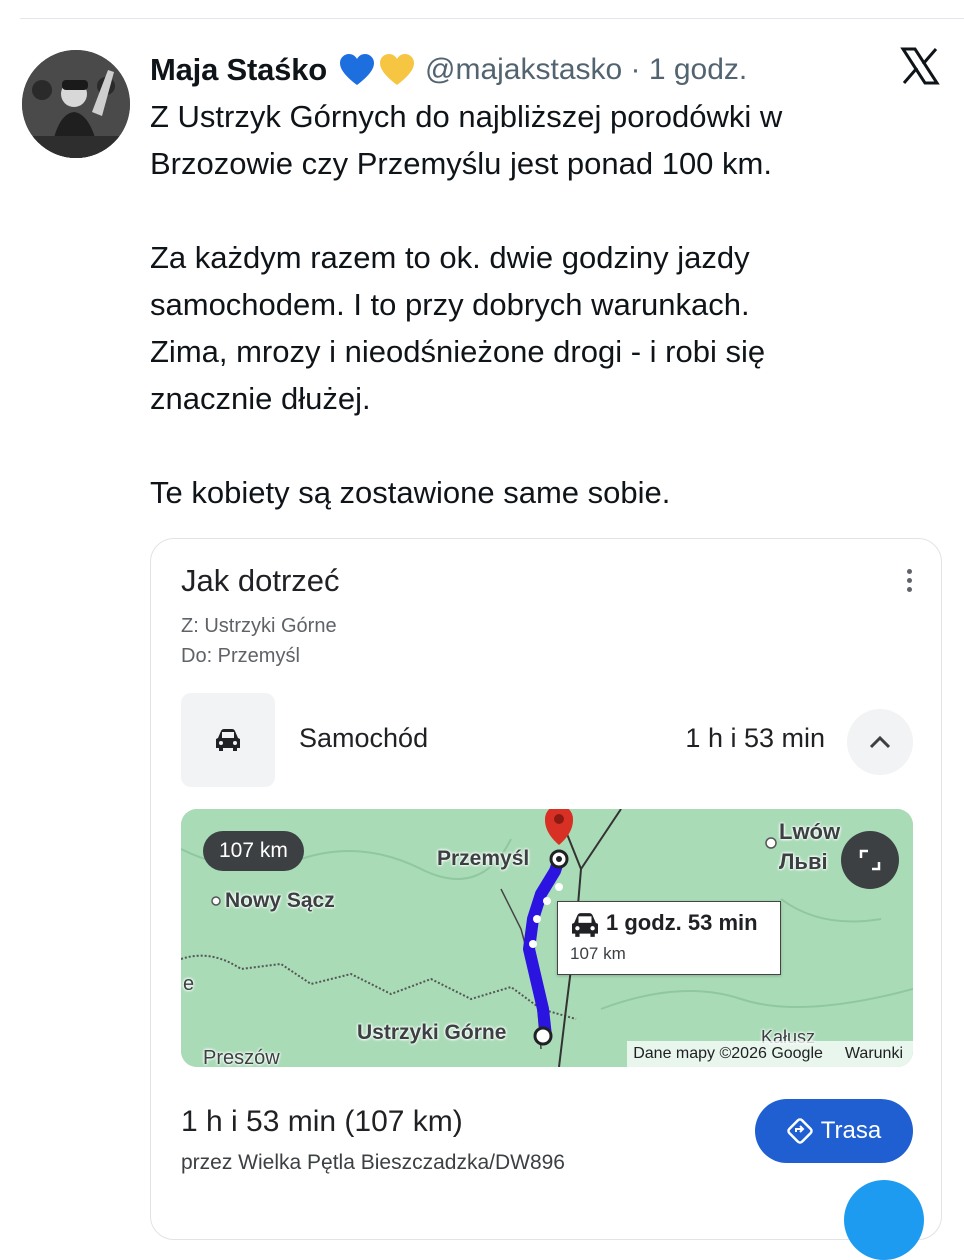 Image resolution: width=964 pixels, height=1260 pixels. I want to click on directions-icon, so click(800, 1131).